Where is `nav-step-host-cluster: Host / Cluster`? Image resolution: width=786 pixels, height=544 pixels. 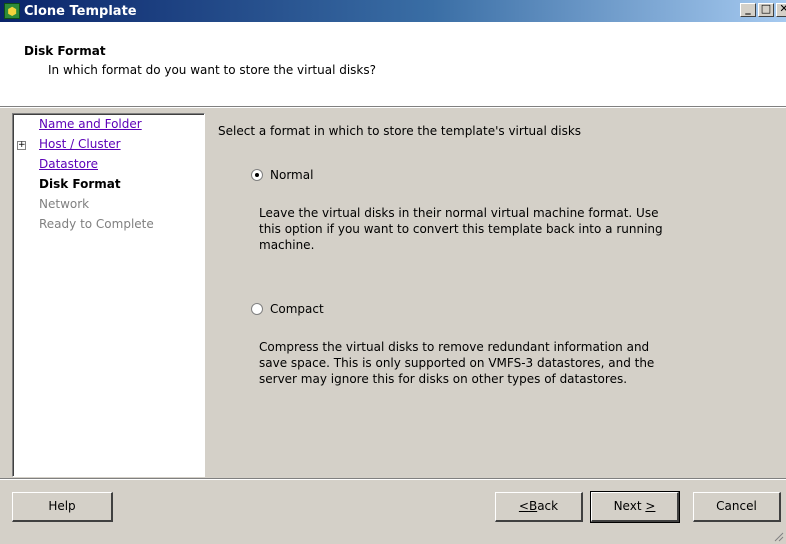
nav-step-host-cluster: Host / Cluster is located at coordinates (80, 144).